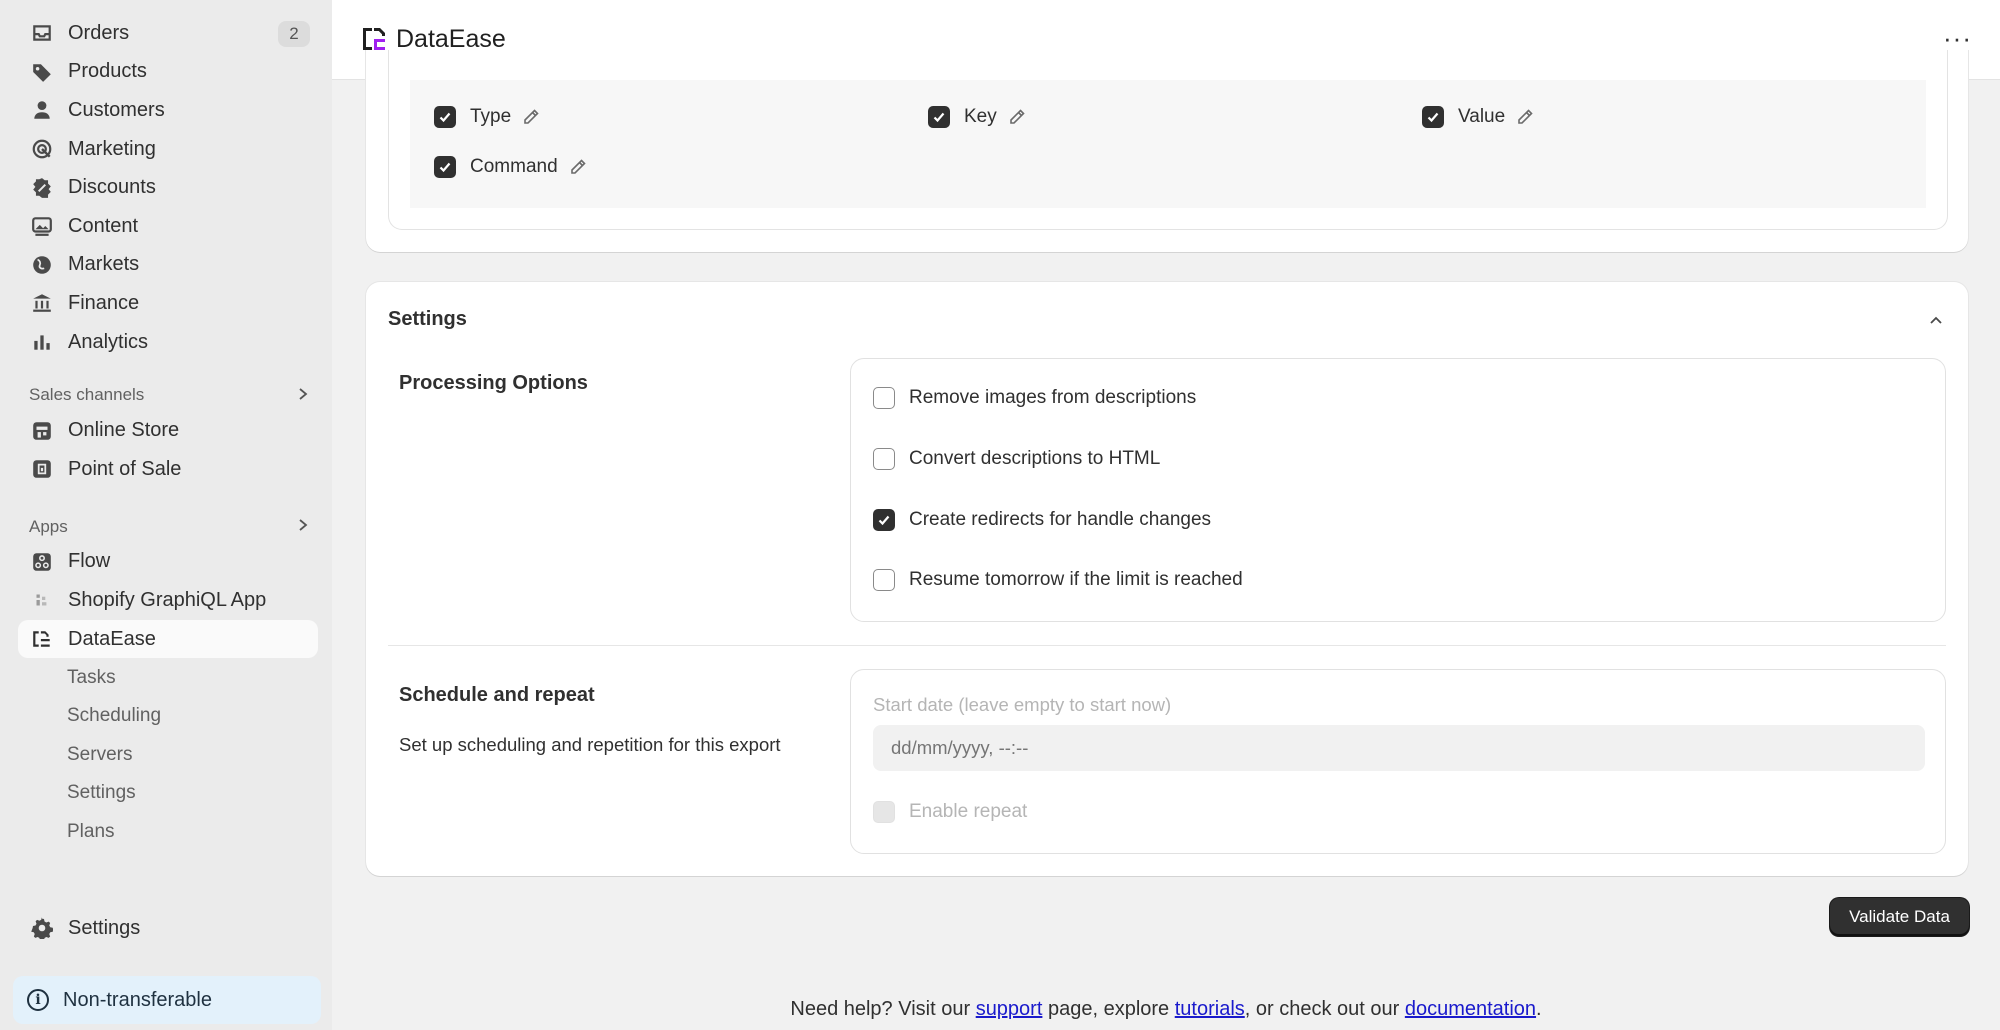 This screenshot has height=1030, width=2000. What do you see at coordinates (166, 527) in the screenshot?
I see `apps-header: Apps` at bounding box center [166, 527].